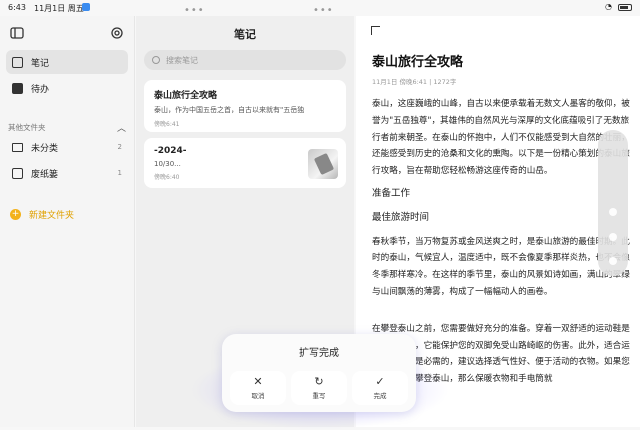 The image size is (640, 430). I want to click on page-title: 笔记, so click(245, 34).